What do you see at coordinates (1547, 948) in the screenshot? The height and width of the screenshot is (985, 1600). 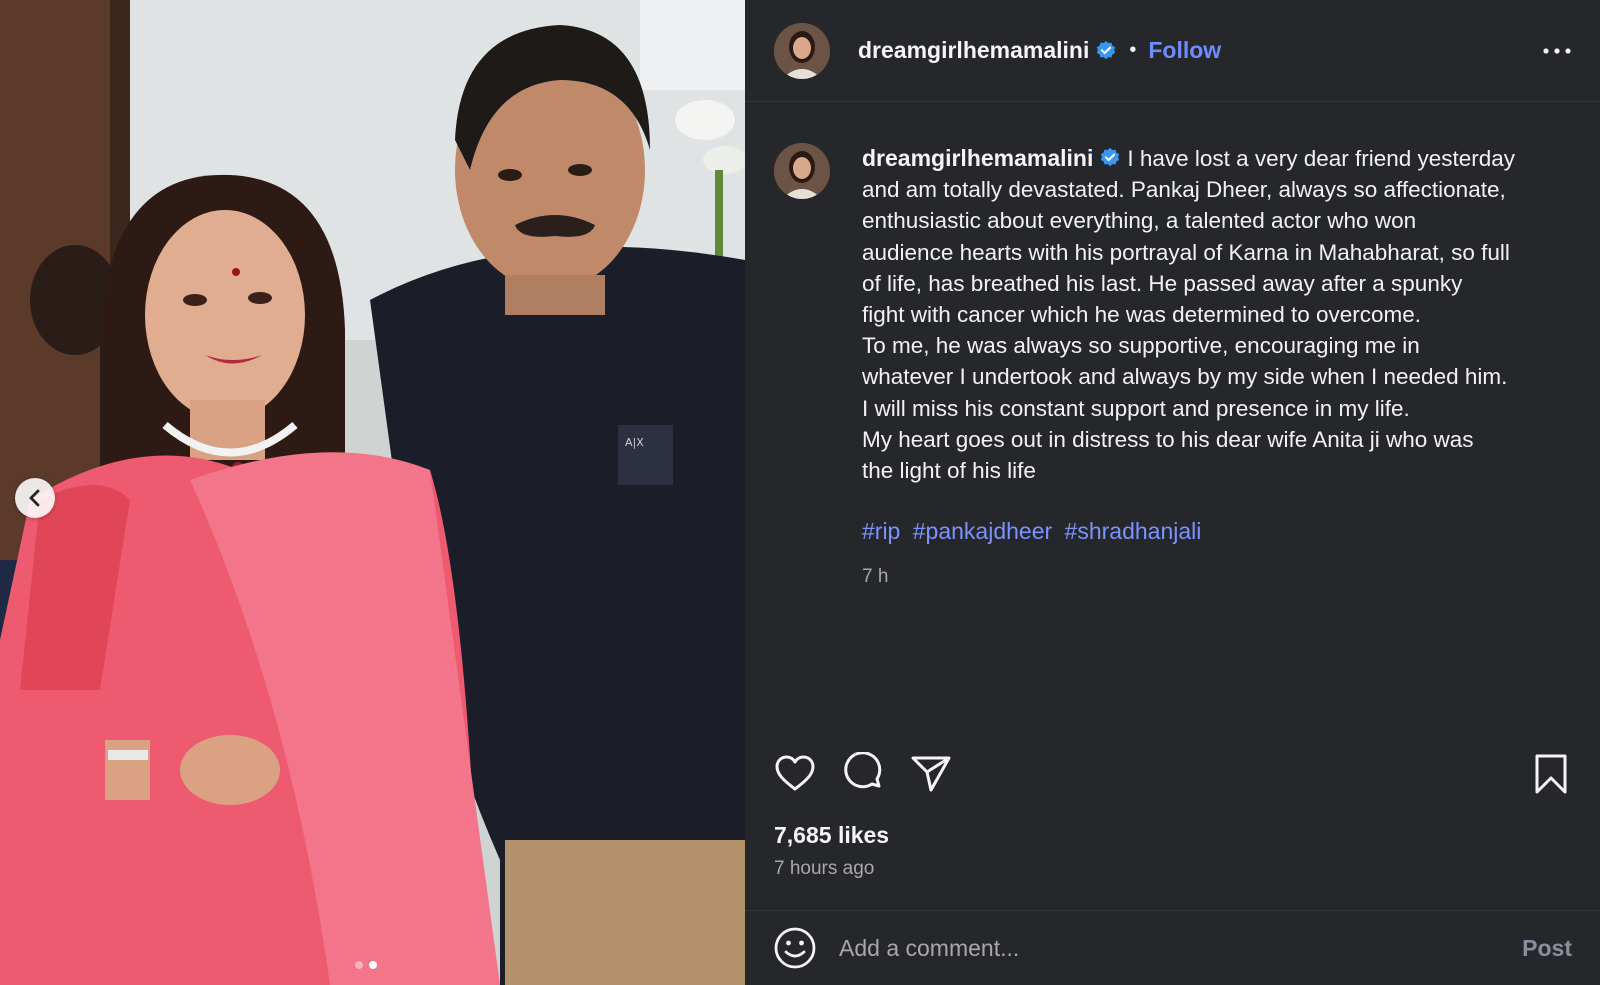 I see `post-comment-button: Post` at bounding box center [1547, 948].